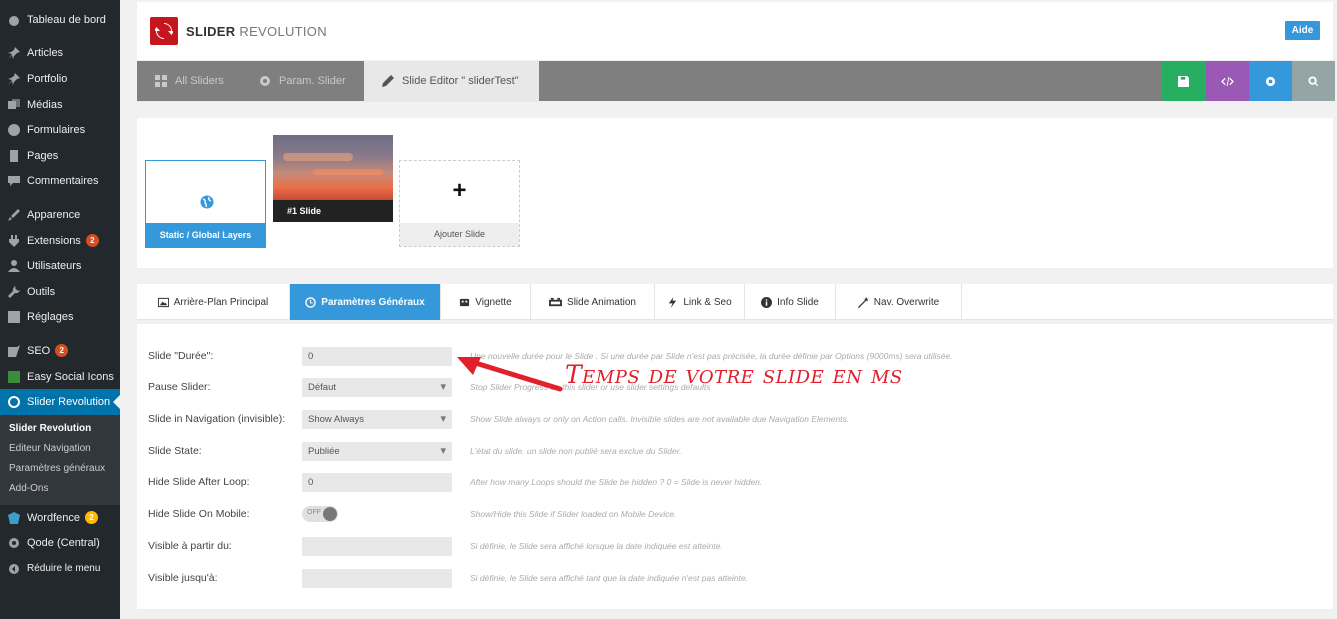 The width and height of the screenshot is (1337, 619). I want to click on sidebar-item-easy-social-icons: Easy Social Icons, so click(60, 377).